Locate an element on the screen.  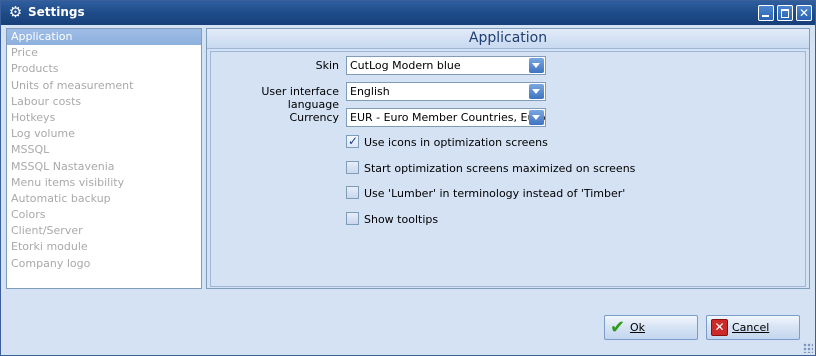
nav-item-log-volume: Log volume is located at coordinates (104, 134).